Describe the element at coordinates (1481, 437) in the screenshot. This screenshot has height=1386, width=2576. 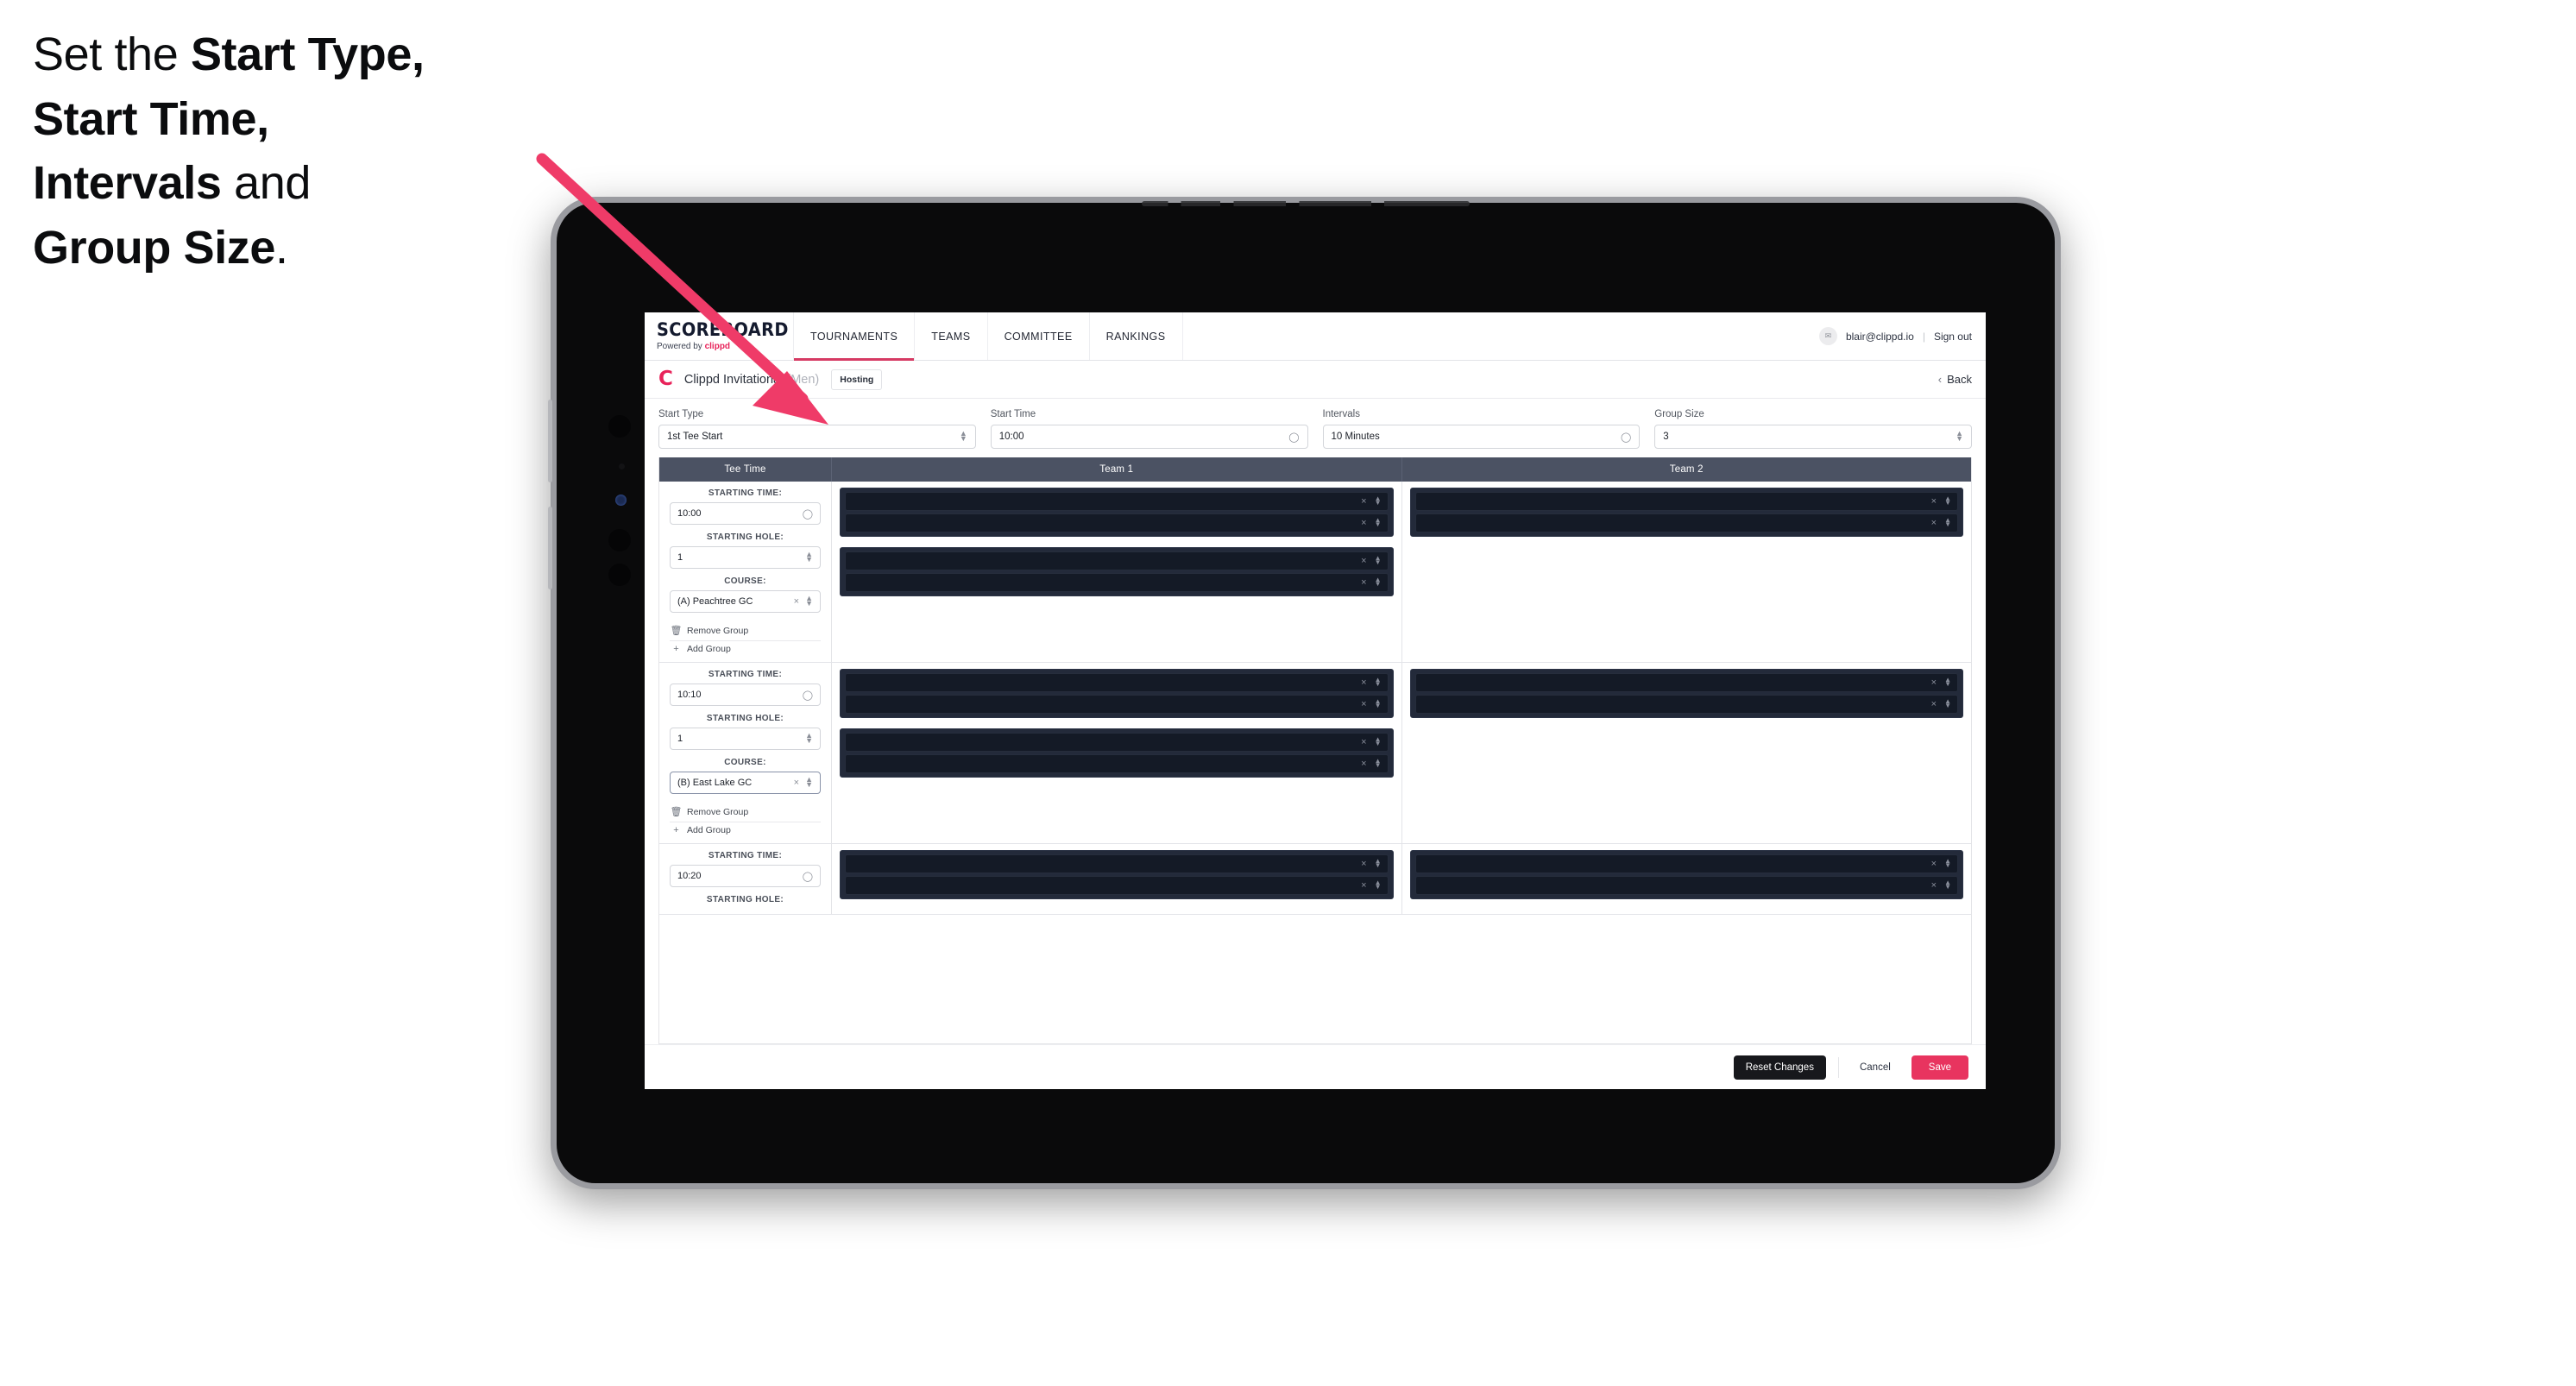
I see `intervals-input: 10 Minutes ◯` at that location.